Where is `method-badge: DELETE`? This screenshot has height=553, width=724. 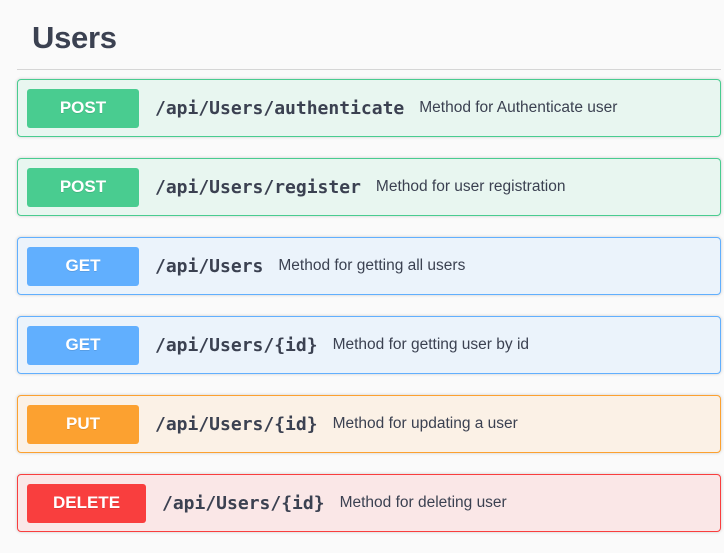 method-badge: DELETE is located at coordinates (86, 503).